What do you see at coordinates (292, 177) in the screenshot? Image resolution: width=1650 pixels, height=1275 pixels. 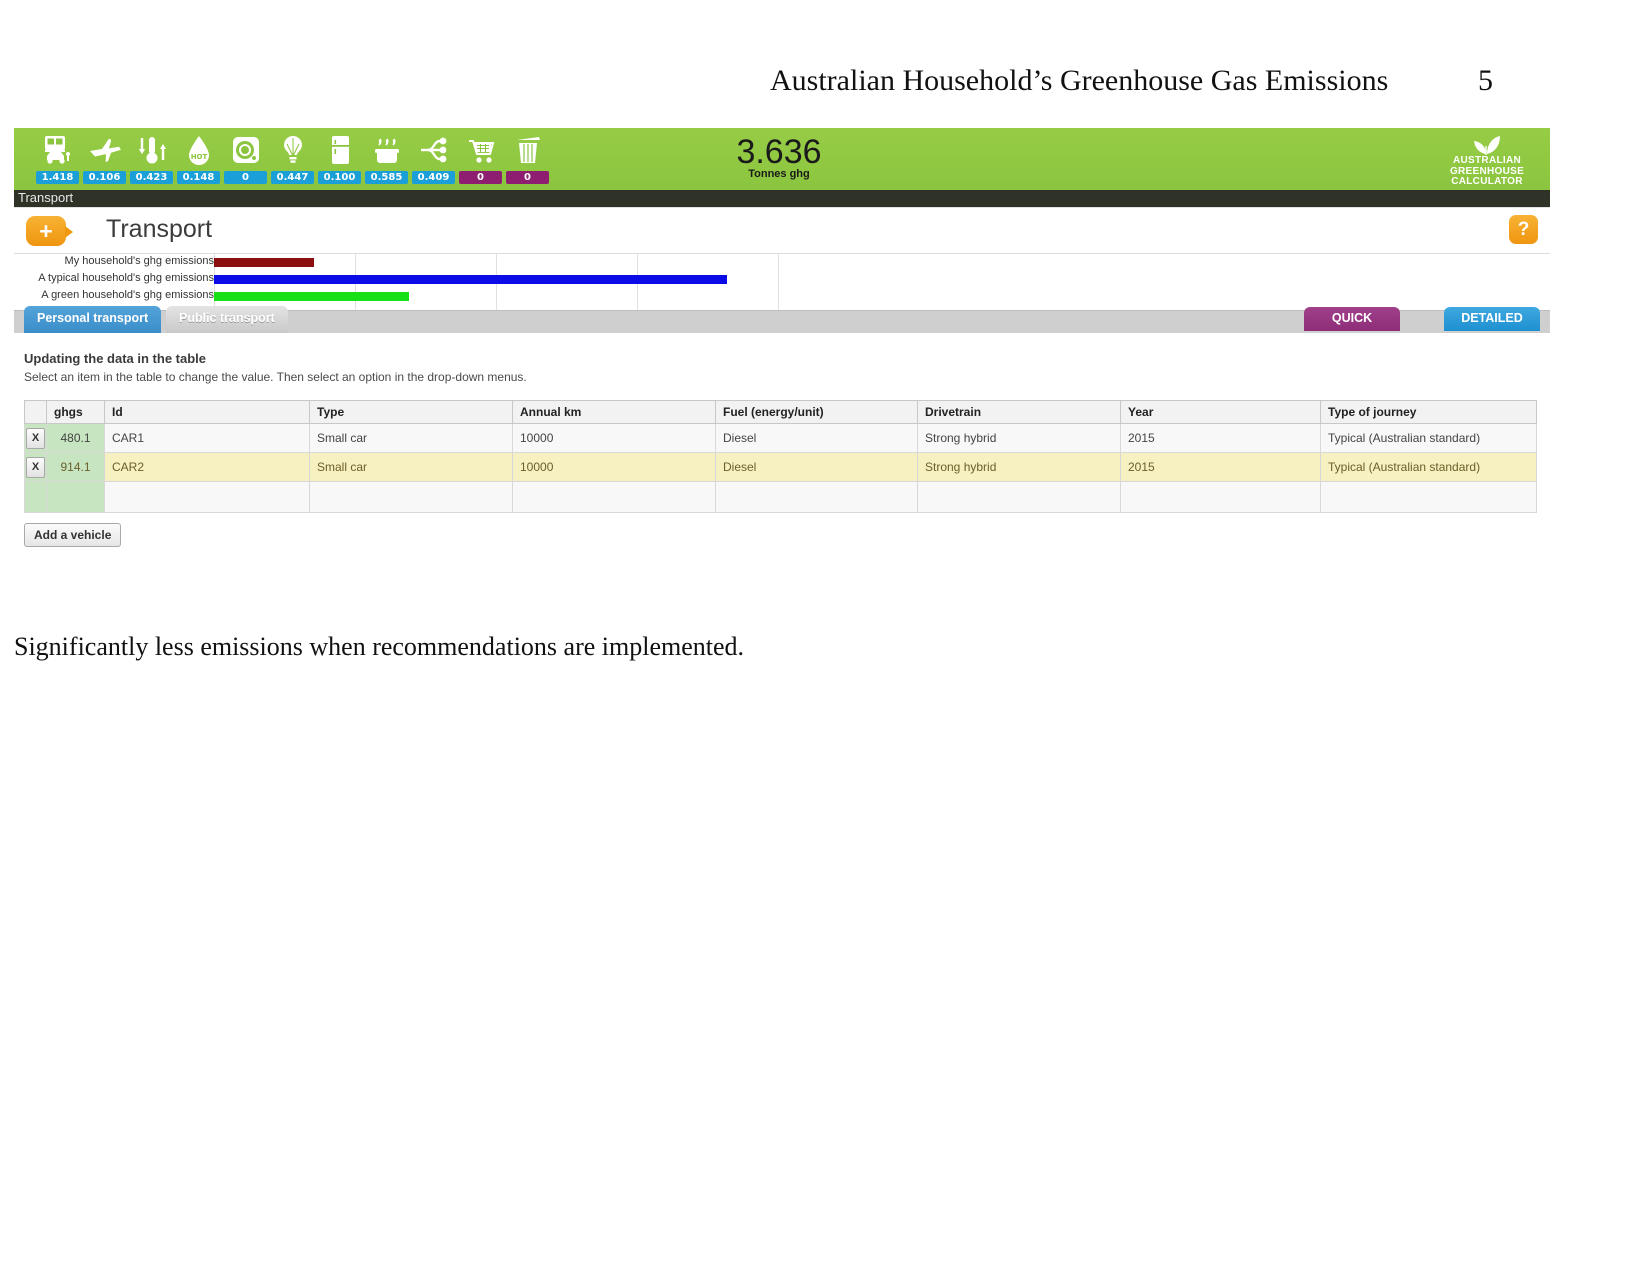 I see `category-value: 0.447` at bounding box center [292, 177].